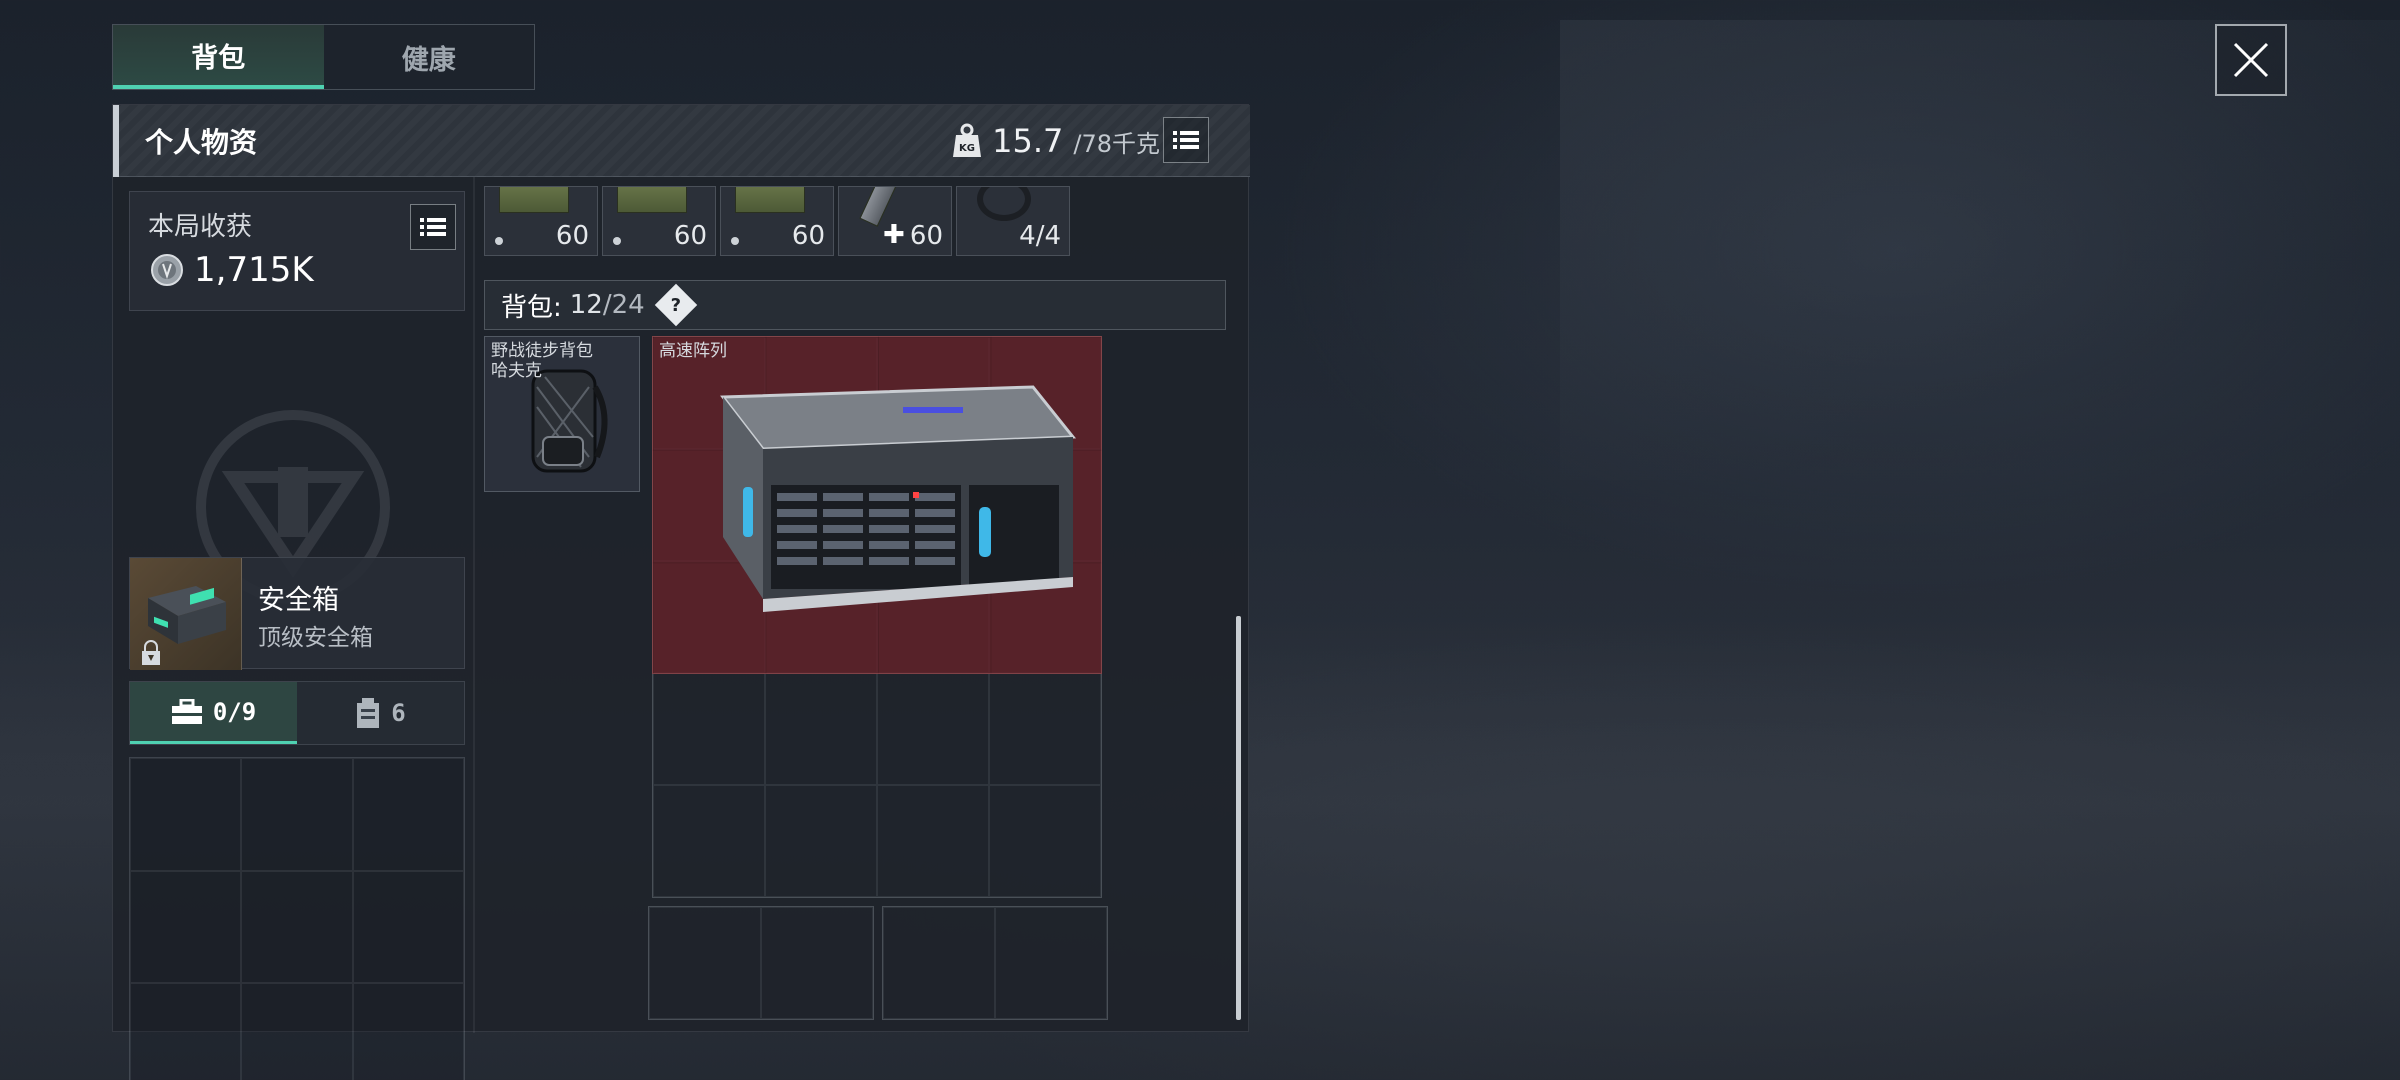 The width and height of the screenshot is (2400, 1080). Describe the element at coordinates (398, 713) in the screenshot. I see `container-count: 6` at that location.